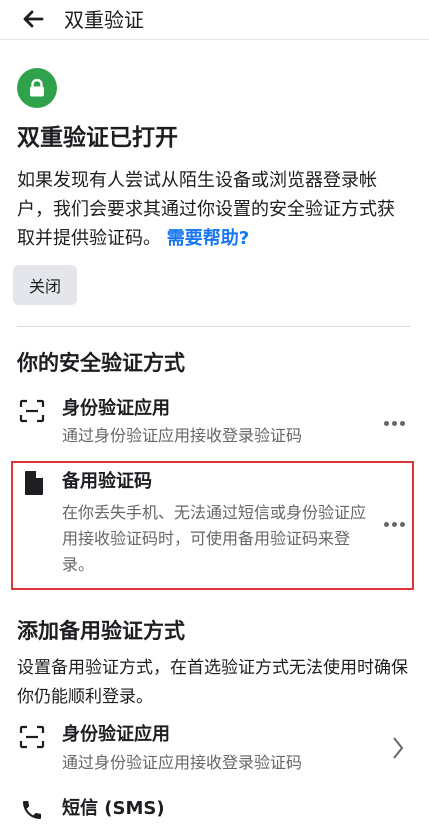 The height and width of the screenshot is (835, 429). Describe the element at coordinates (32, 810) in the screenshot. I see `phone-icon` at that location.